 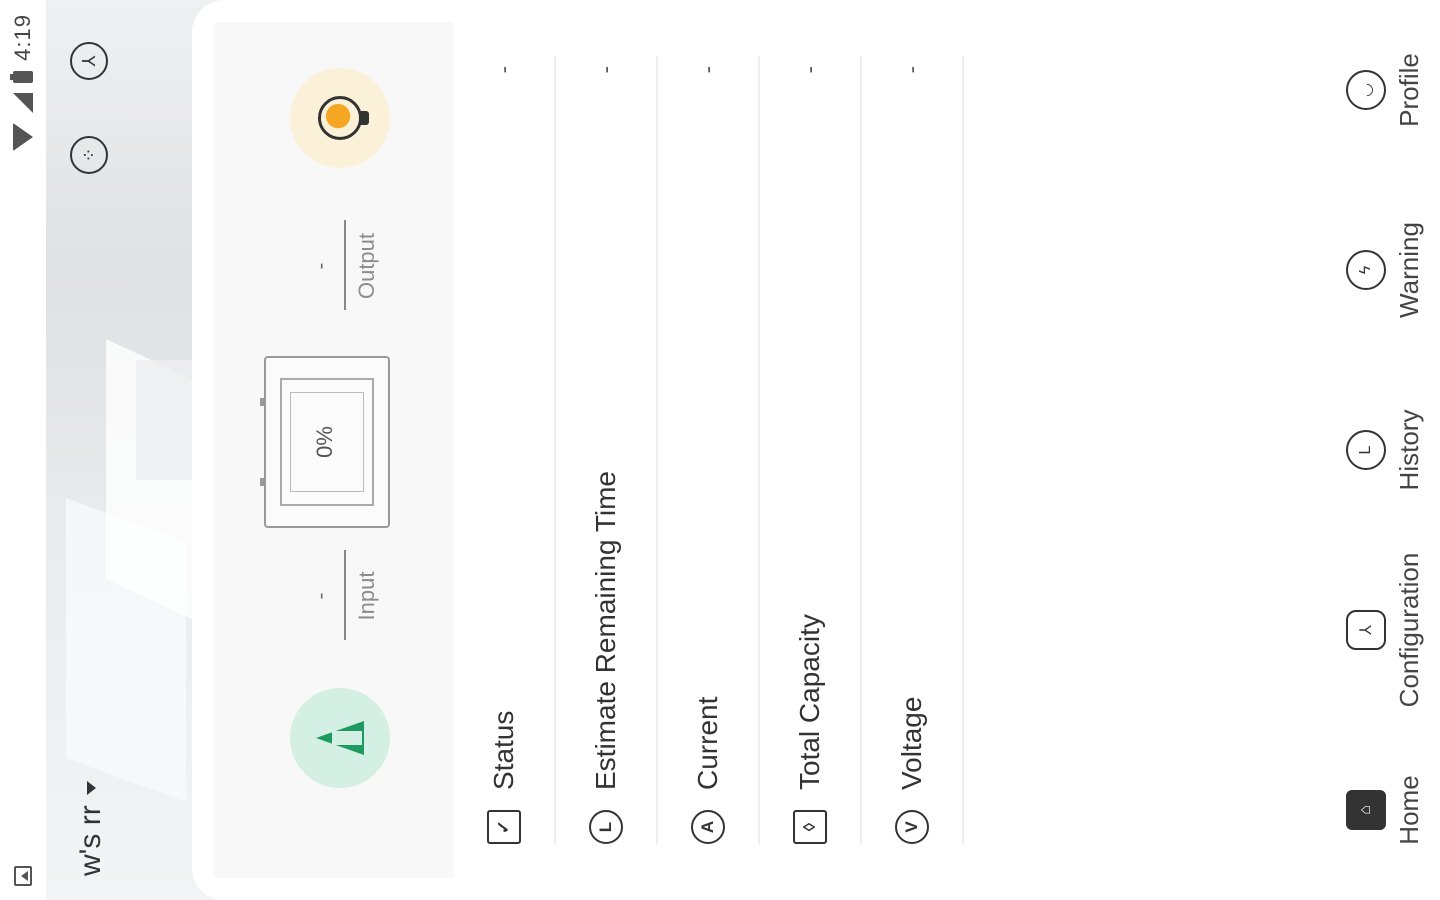 I want to click on nav-profile: ◡ Profile, so click(x=1385, y=90).